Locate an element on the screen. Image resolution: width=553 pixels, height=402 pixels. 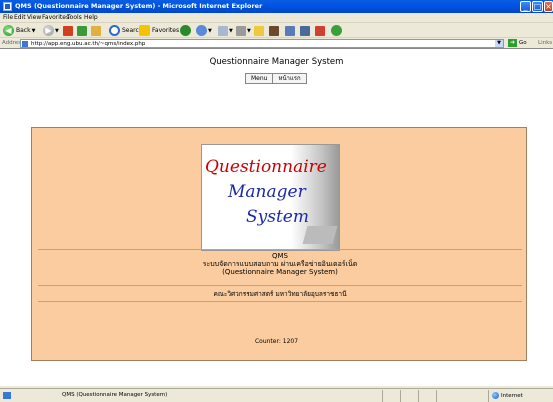
menu-tools: Tools is located at coordinates (74, 17).